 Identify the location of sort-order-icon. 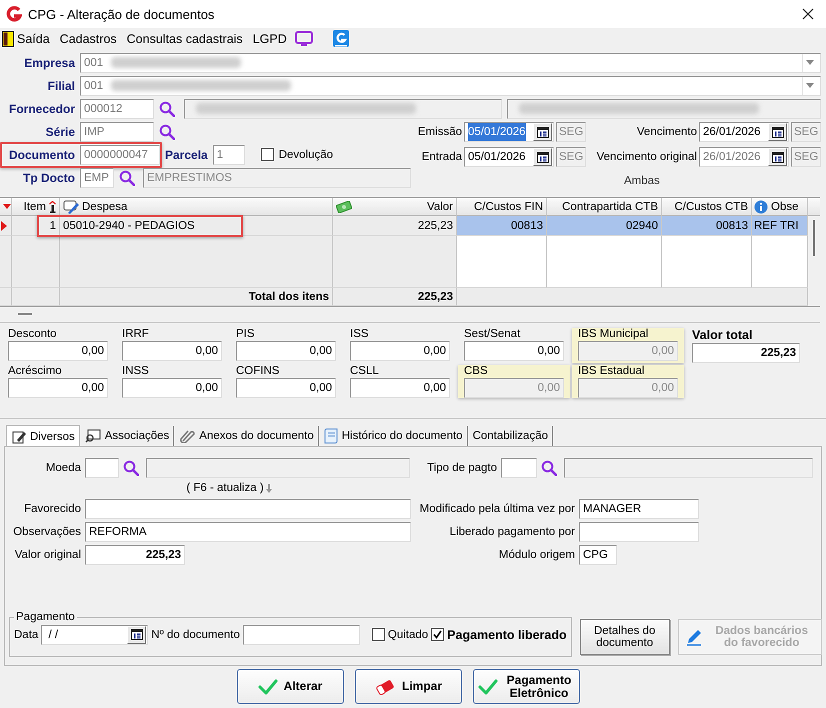
(52, 206).